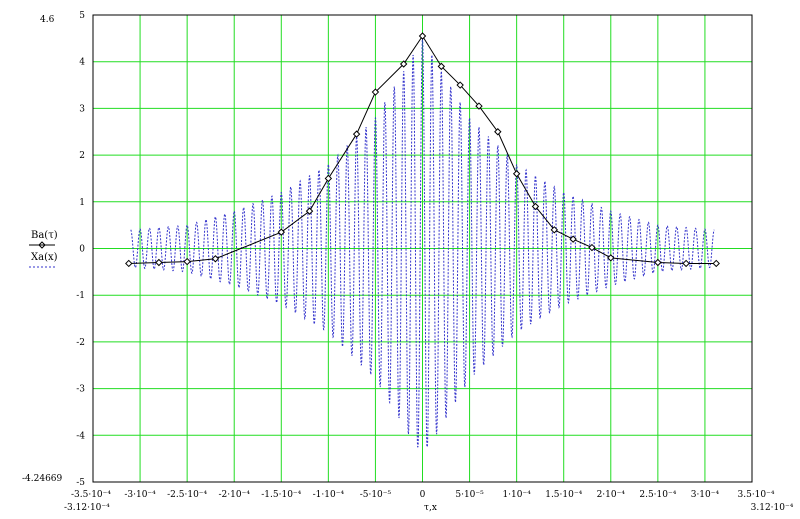 The width and height of the screenshot is (800, 519). I want to click on x-tick-label: -5·10⁻⁵, so click(376, 495).